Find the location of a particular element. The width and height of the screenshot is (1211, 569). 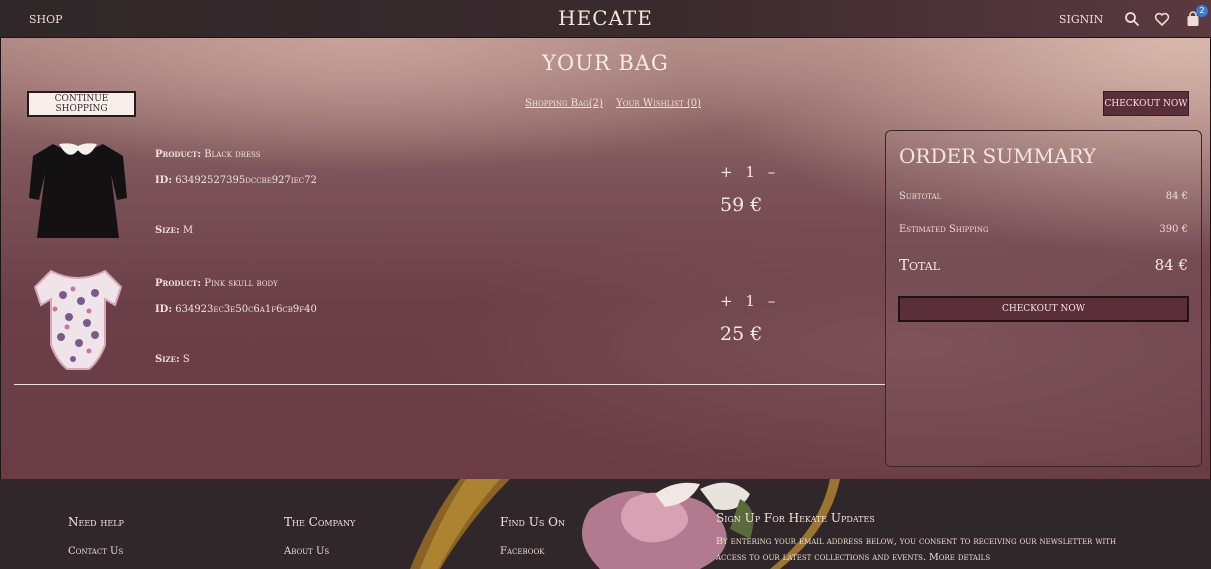

subtotal-row: Subtotal 84 € is located at coordinates (1043, 196).